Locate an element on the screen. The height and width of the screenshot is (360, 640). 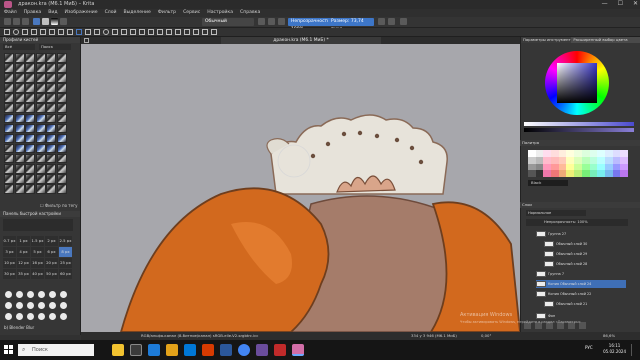
word-icon is located at coordinates (226, 350).